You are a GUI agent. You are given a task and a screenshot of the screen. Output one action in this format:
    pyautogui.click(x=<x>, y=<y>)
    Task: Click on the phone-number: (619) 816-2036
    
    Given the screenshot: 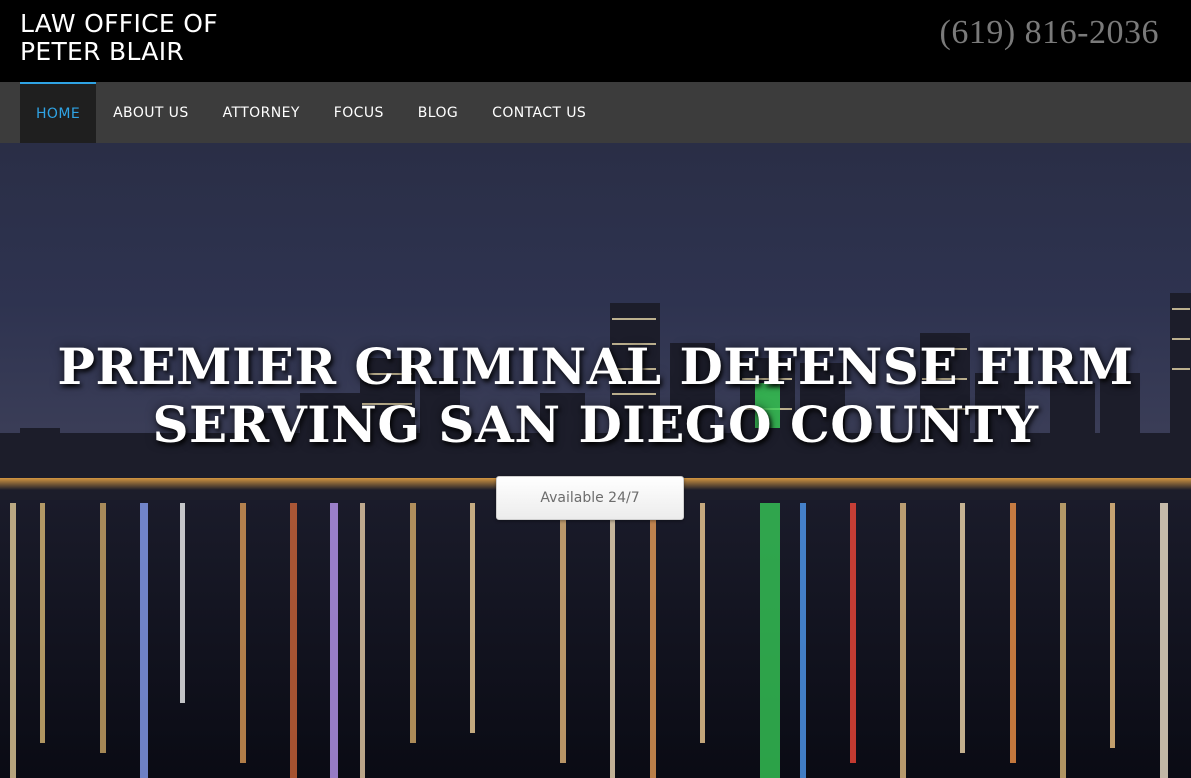 What is the action you would take?
    pyautogui.click(x=1049, y=33)
    